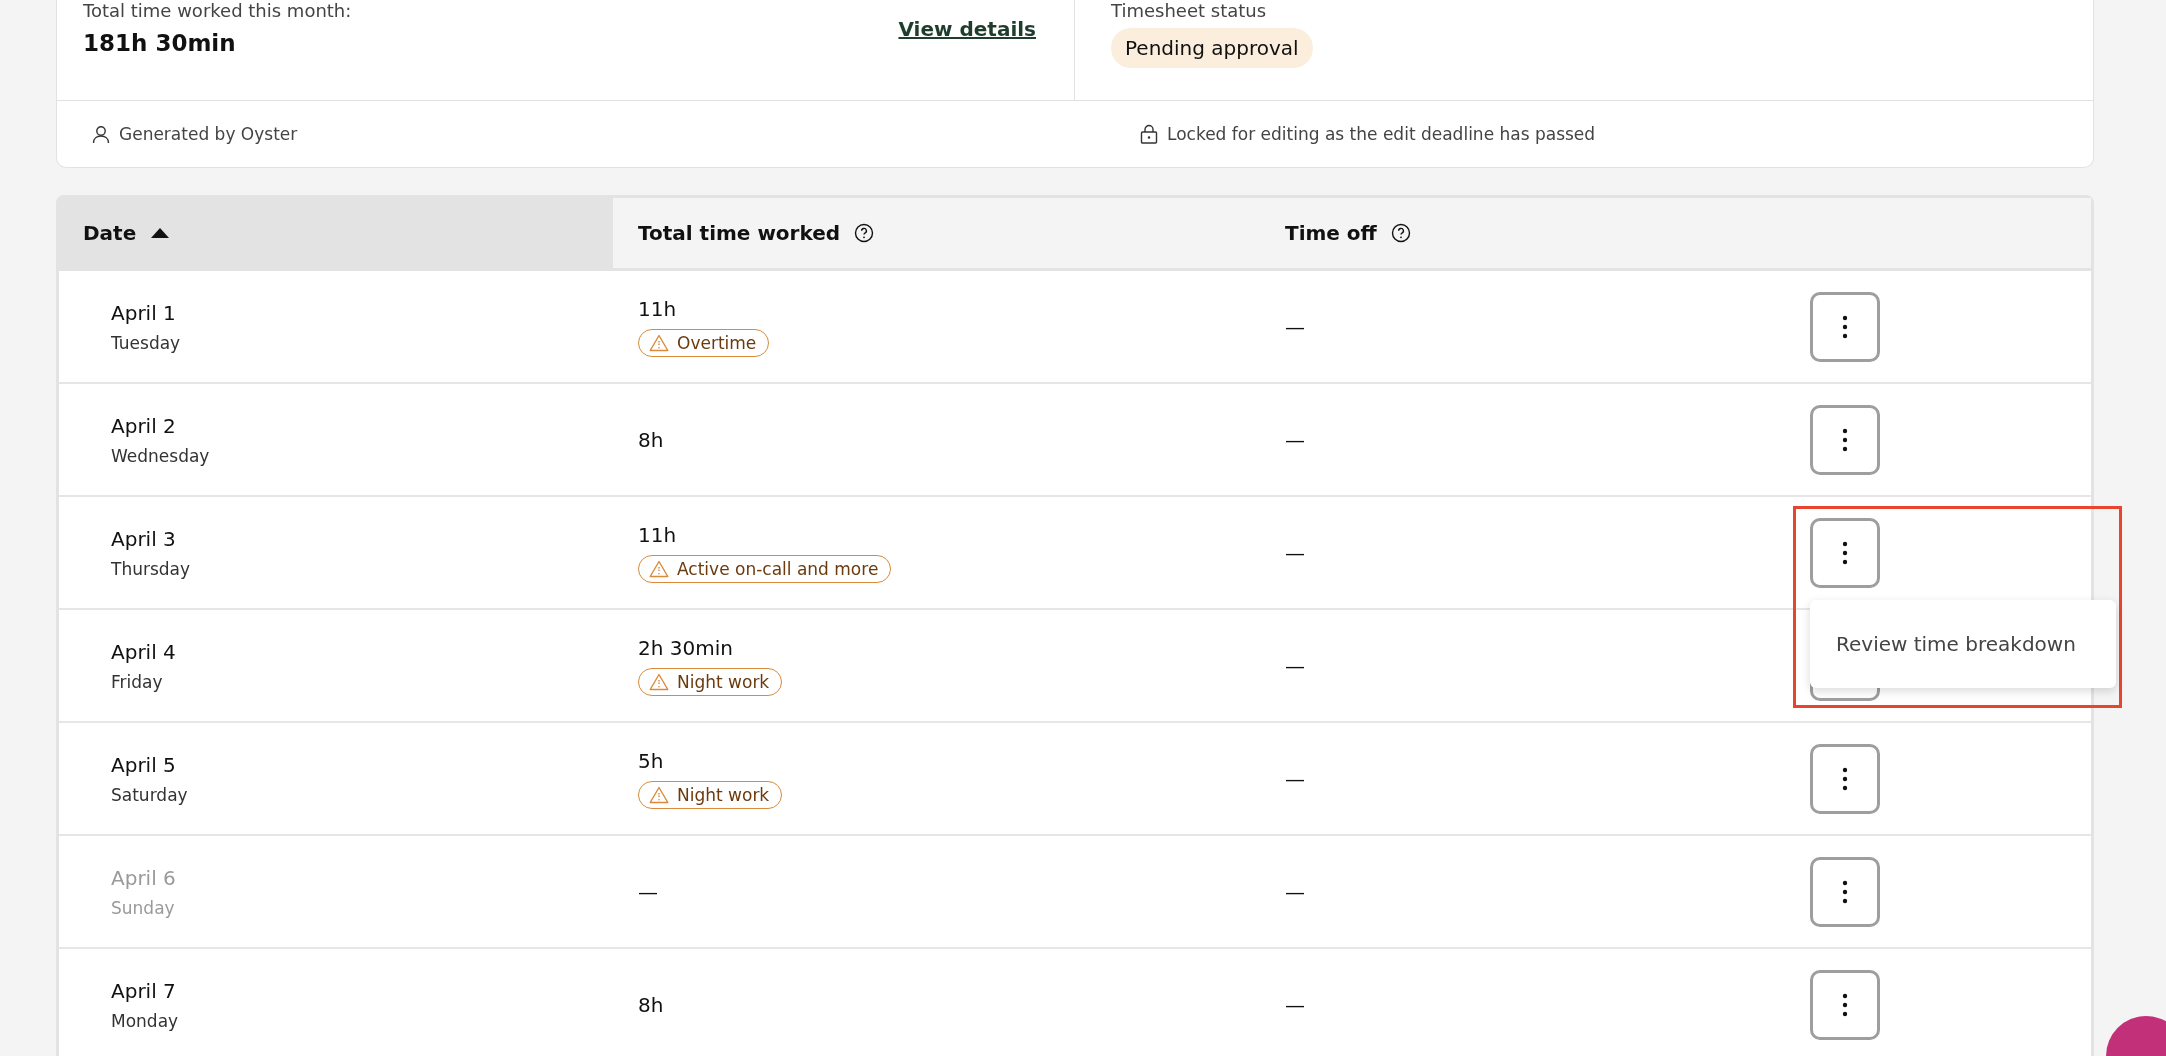 The height and width of the screenshot is (1056, 2166). What do you see at coordinates (160, 233) in the screenshot?
I see `sort-ascending-icon` at bounding box center [160, 233].